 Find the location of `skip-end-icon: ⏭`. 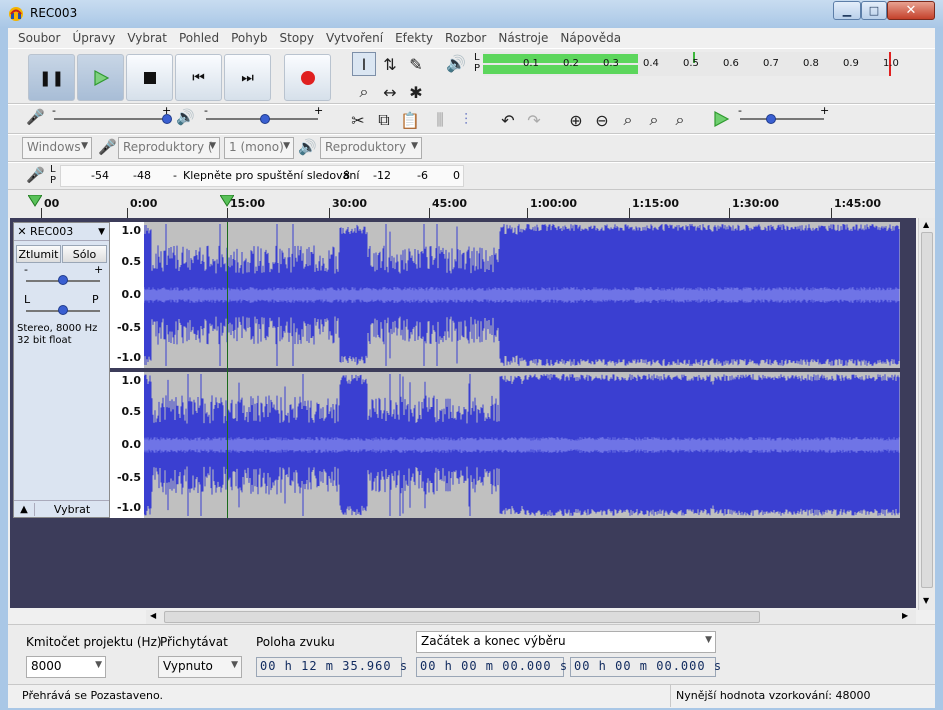

skip-end-icon: ⏭ is located at coordinates (247, 77).